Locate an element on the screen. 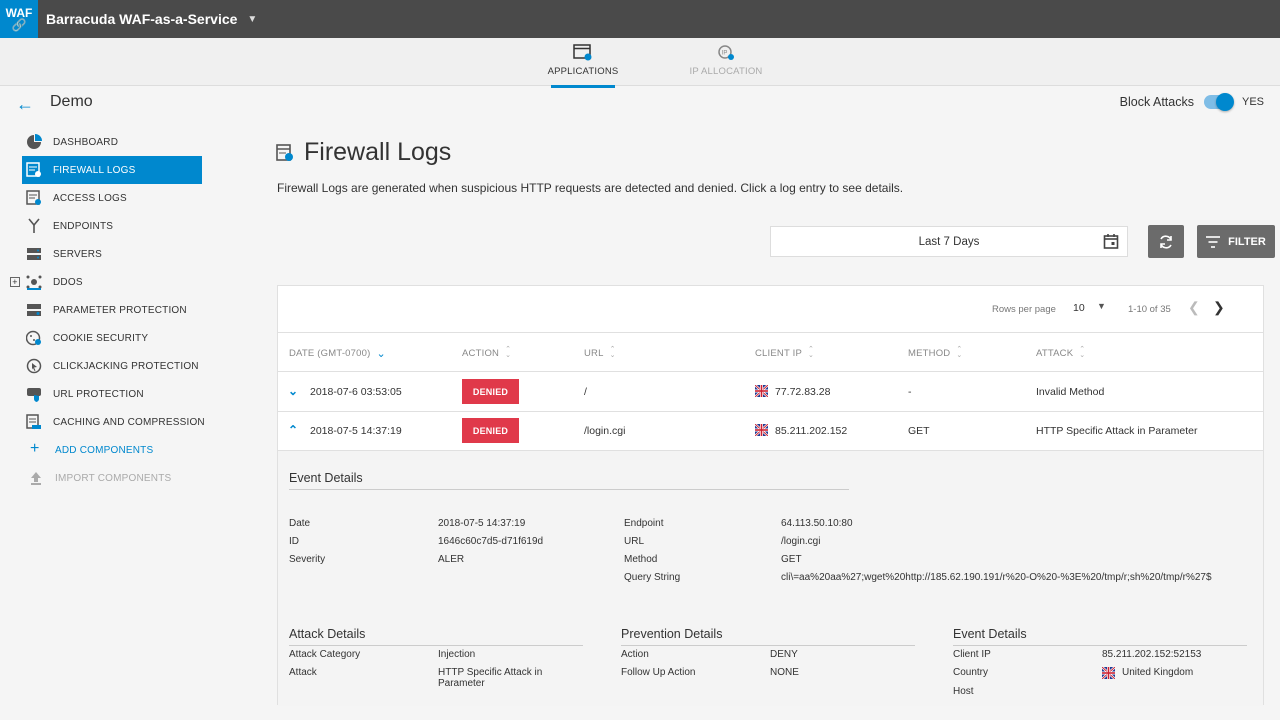 The image size is (1280, 720). access-logs-icon is located at coordinates (33, 197).